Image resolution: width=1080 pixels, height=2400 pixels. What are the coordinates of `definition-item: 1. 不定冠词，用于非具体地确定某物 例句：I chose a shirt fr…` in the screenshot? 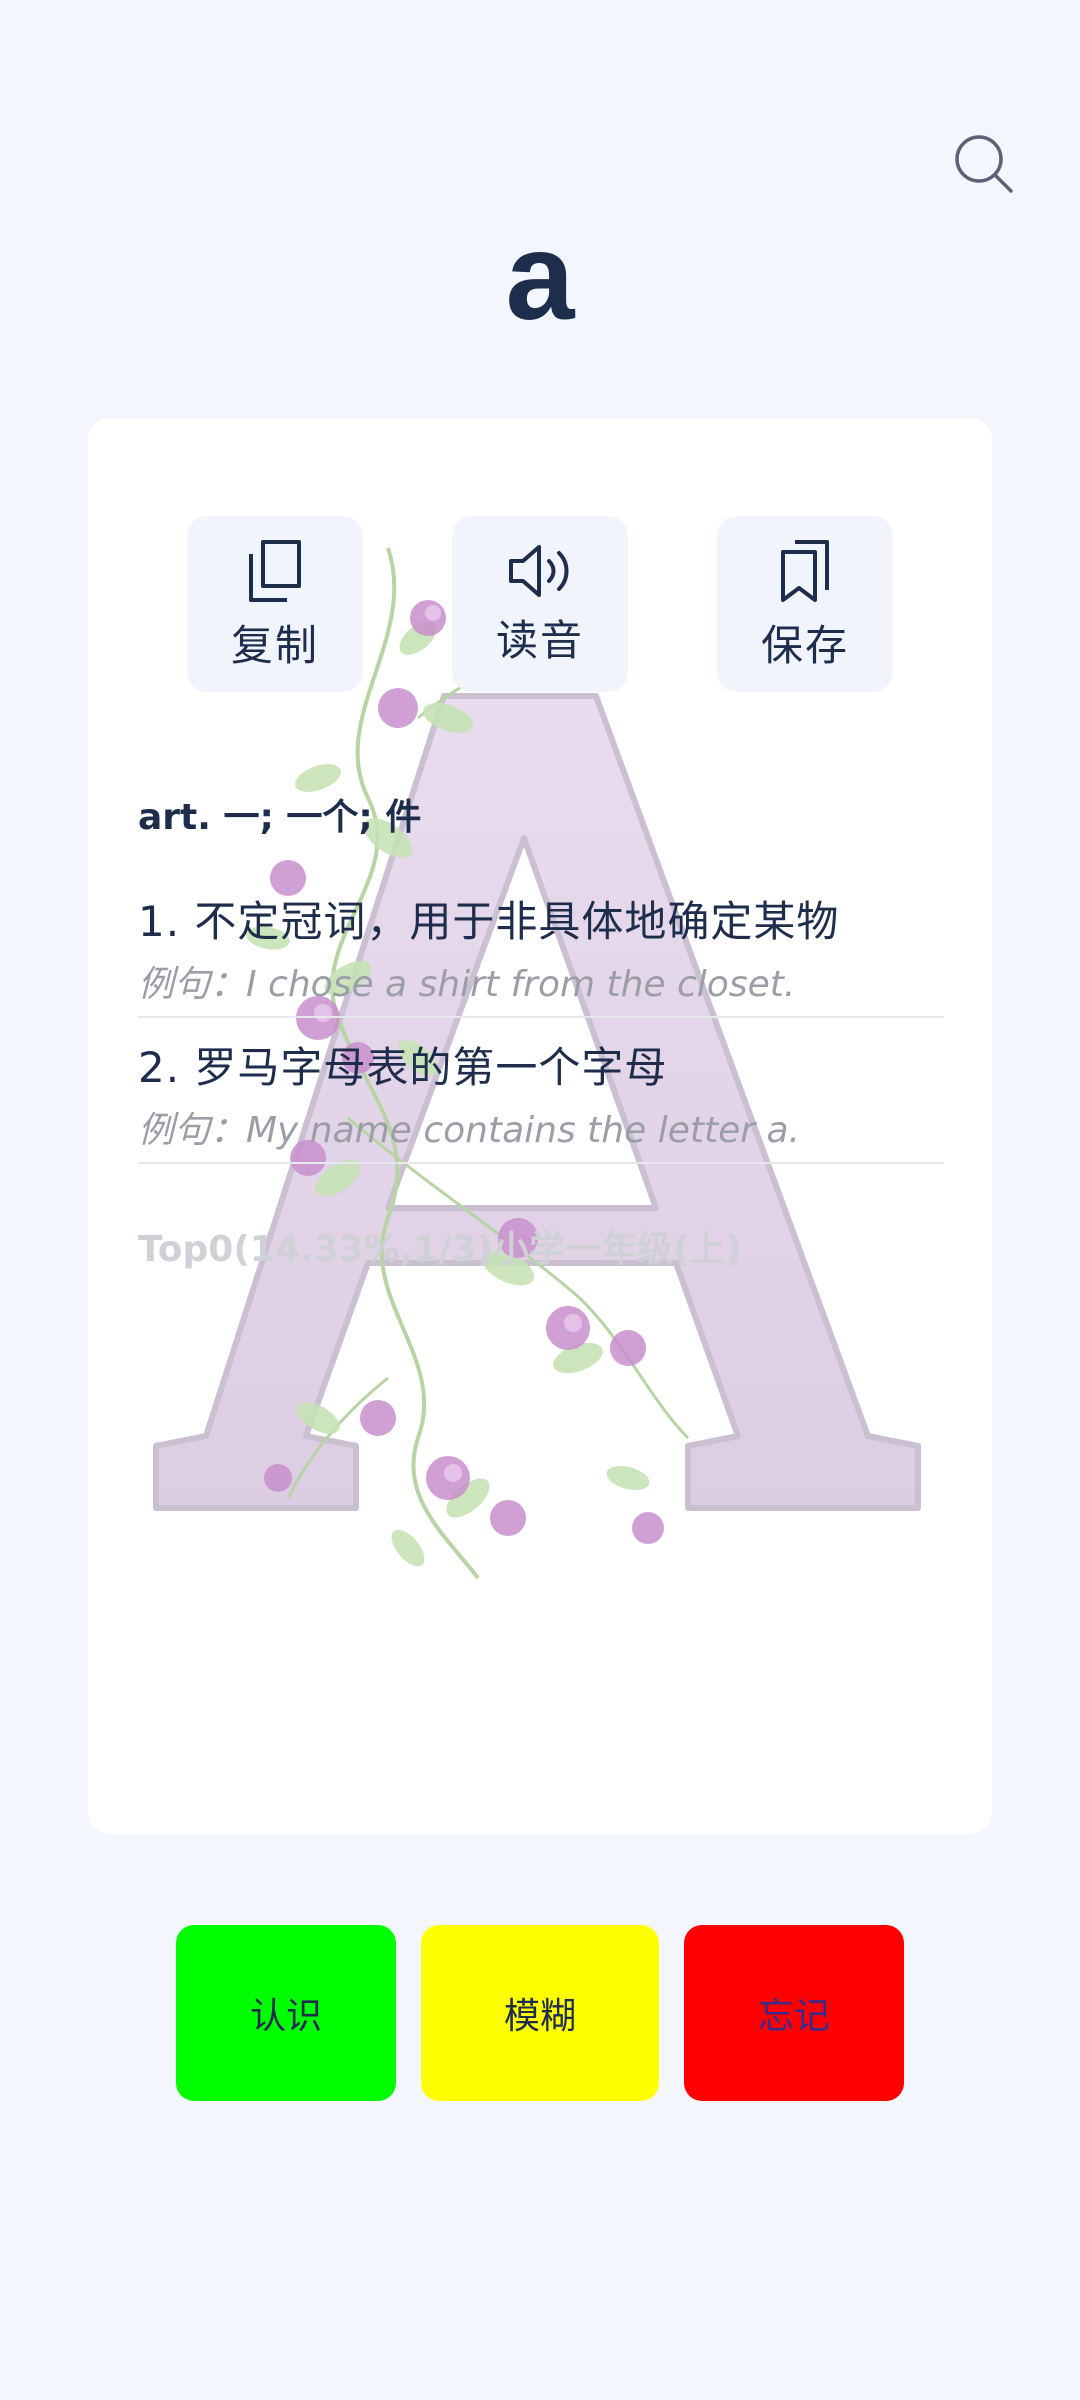 It's located at (541, 953).